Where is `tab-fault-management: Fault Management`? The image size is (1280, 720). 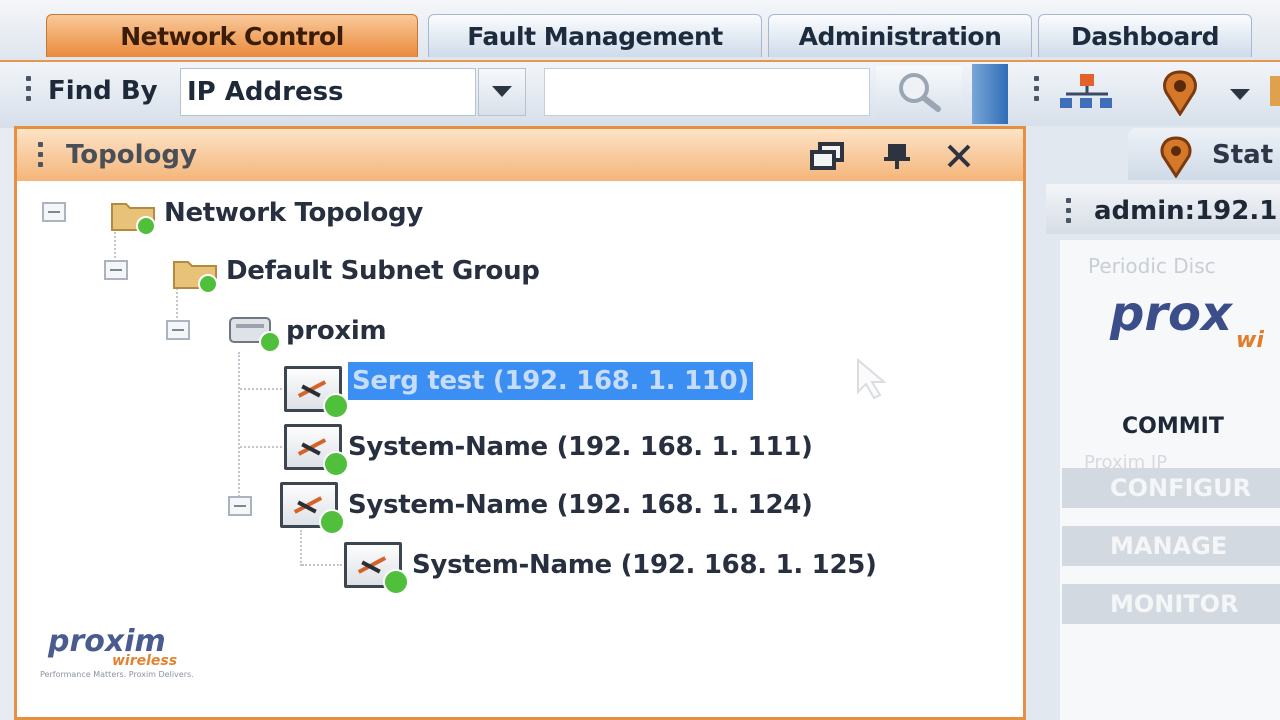 tab-fault-management: Fault Management is located at coordinates (595, 35).